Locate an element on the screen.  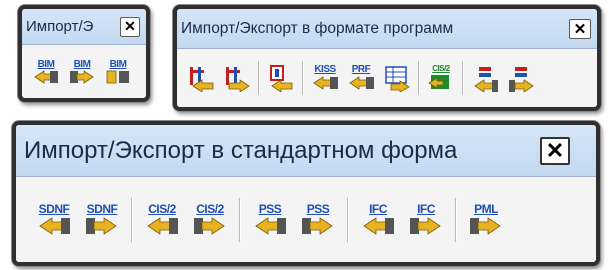
import-schema-icon is located at coordinates (281, 78).